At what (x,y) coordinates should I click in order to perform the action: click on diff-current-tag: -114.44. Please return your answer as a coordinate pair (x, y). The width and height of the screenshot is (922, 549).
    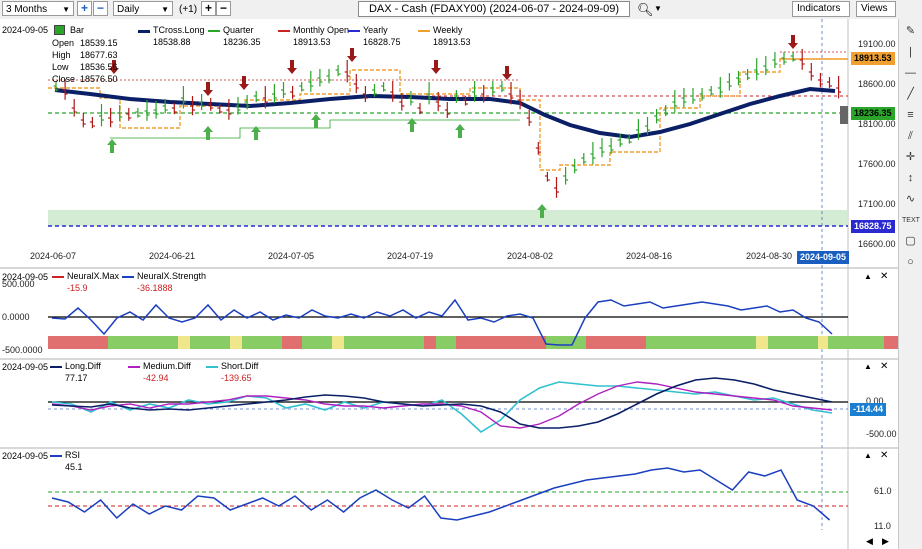
    Looking at the image, I should click on (868, 409).